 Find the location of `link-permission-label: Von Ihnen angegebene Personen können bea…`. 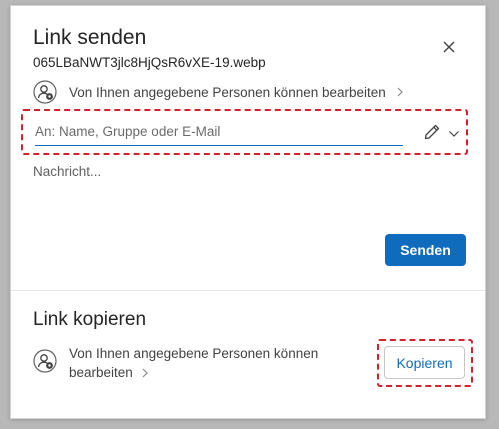

link-permission-label: Von Ihnen angegebene Personen können bea… is located at coordinates (227, 92).